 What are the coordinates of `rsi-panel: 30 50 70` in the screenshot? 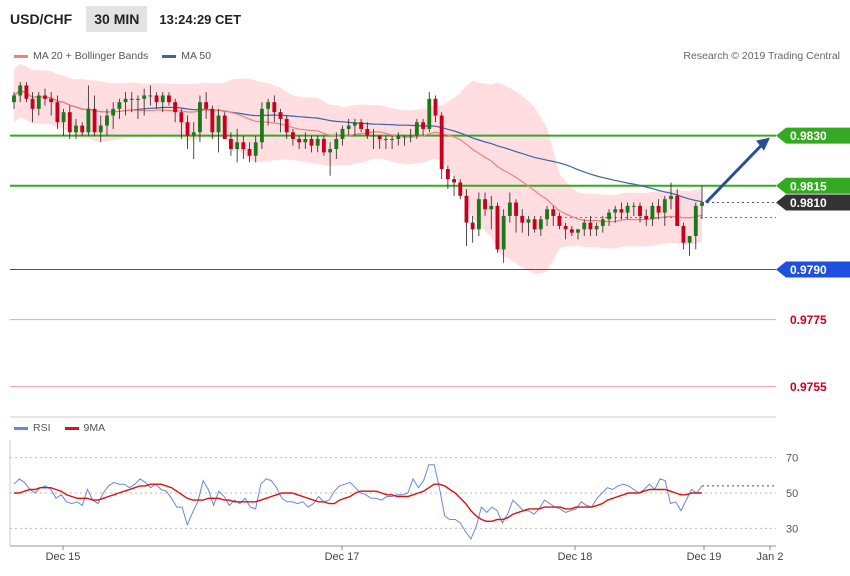 It's located at (404, 496).